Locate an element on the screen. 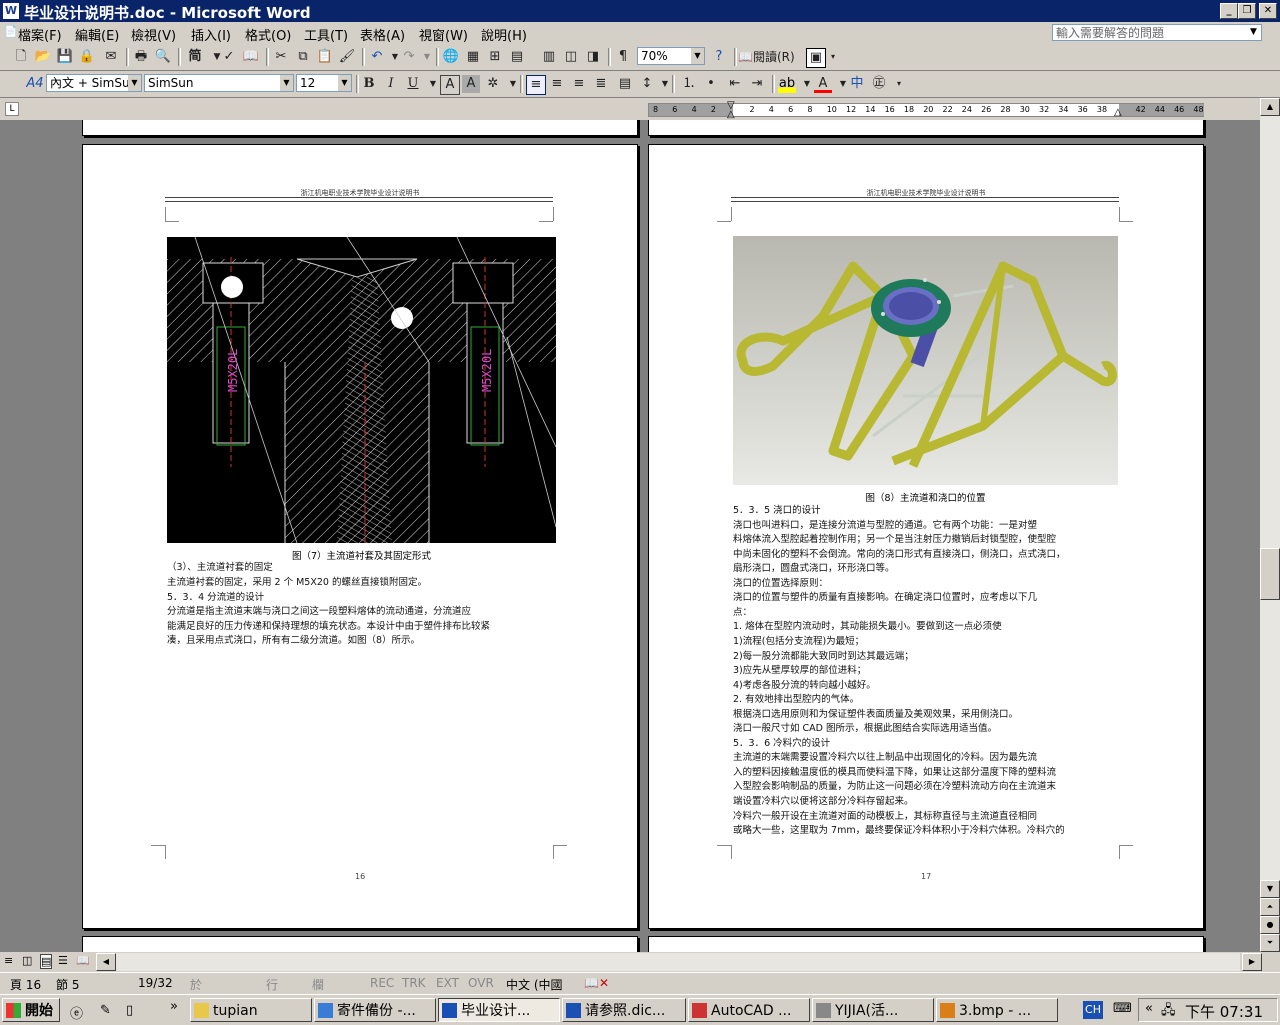 The width and height of the screenshot is (1280, 1025). align-right-icon: ≡ is located at coordinates (579, 84).